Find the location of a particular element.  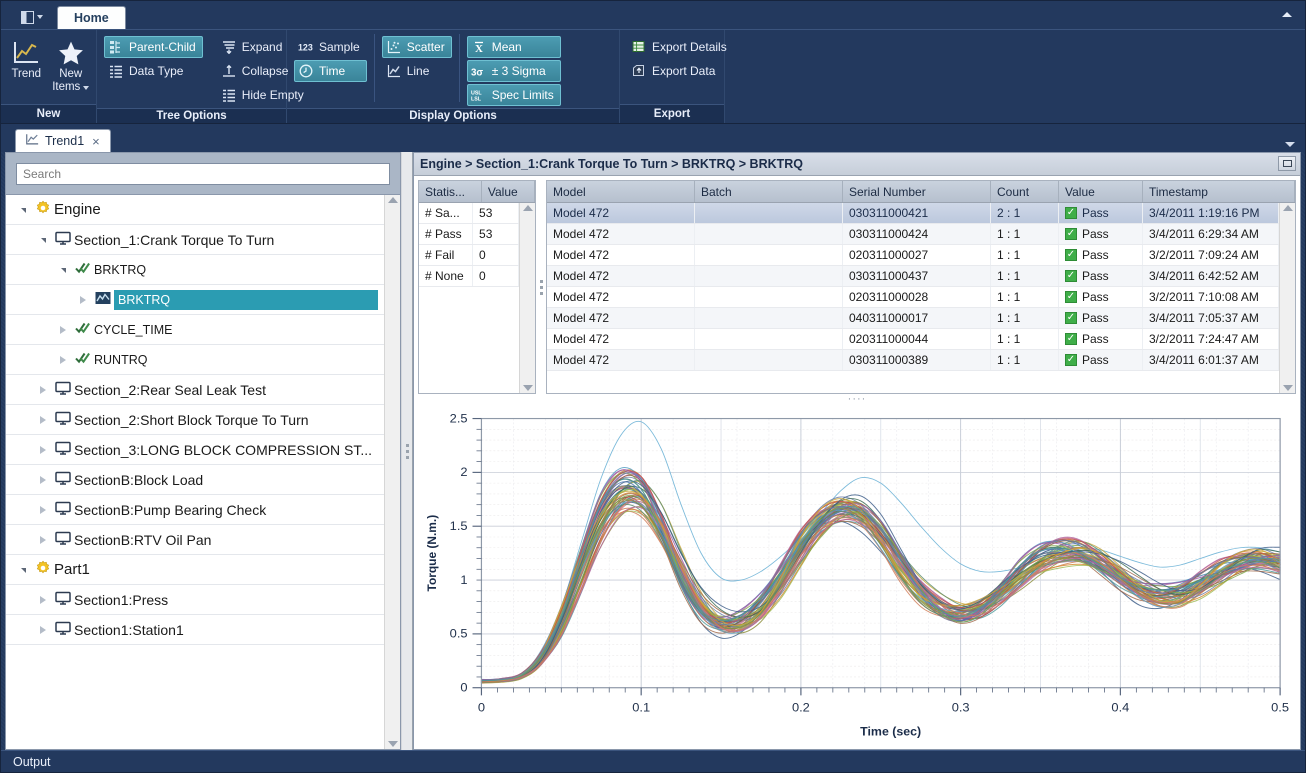

sample-button: 123 Sample is located at coordinates (330, 47).